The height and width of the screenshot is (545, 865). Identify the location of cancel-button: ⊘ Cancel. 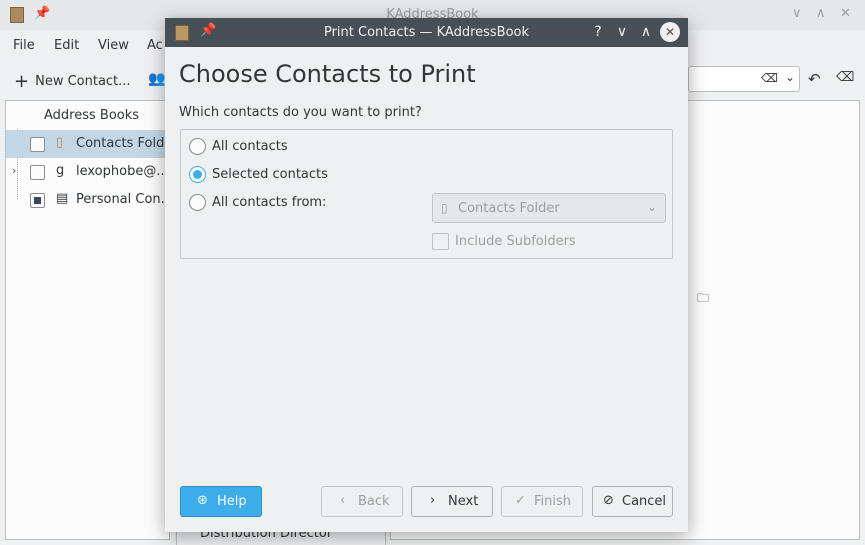
(632, 501).